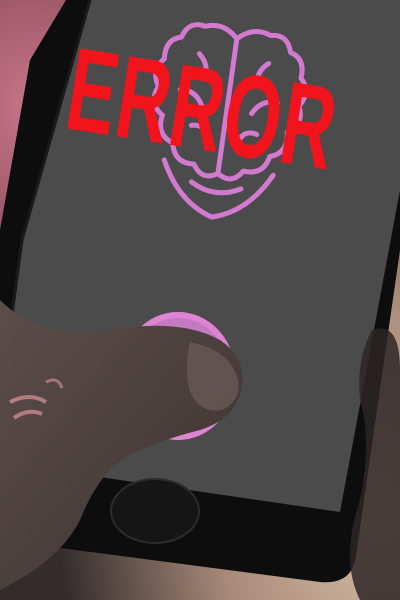 The image size is (400, 600). I want to click on pink-action-button, so click(178, 376).